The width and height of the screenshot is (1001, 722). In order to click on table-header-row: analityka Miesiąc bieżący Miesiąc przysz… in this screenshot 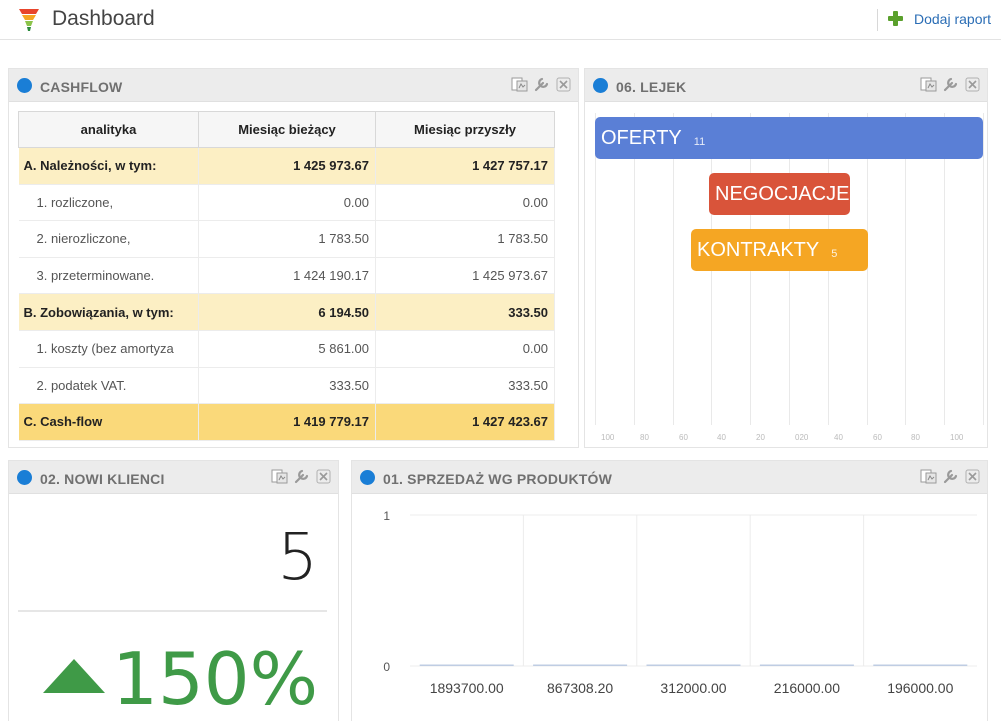, I will do `click(286, 129)`.